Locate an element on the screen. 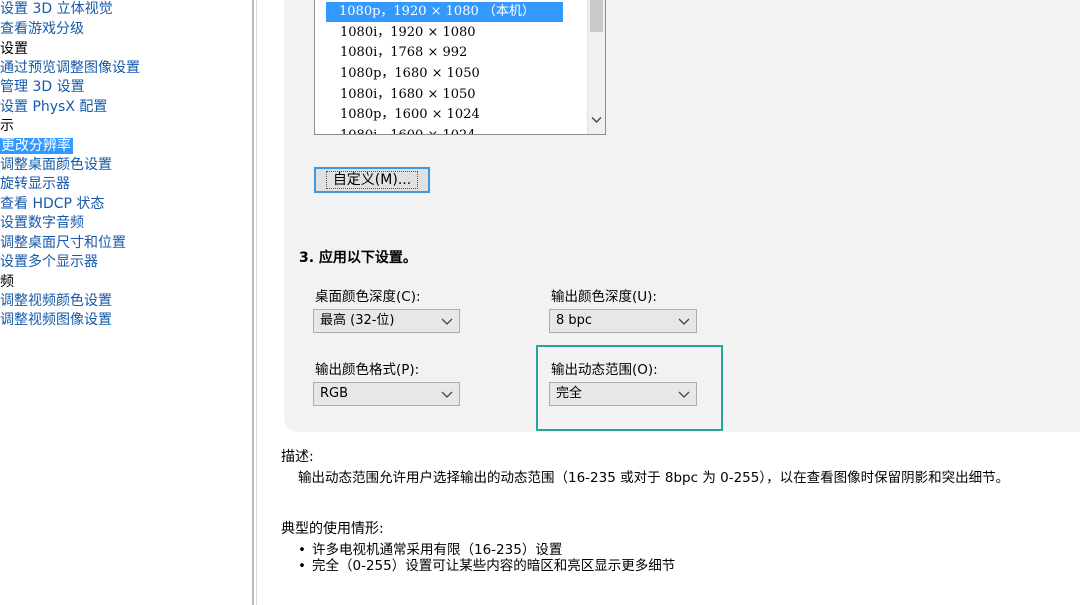  usage-label: 典型的使用情形: is located at coordinates (332, 529).